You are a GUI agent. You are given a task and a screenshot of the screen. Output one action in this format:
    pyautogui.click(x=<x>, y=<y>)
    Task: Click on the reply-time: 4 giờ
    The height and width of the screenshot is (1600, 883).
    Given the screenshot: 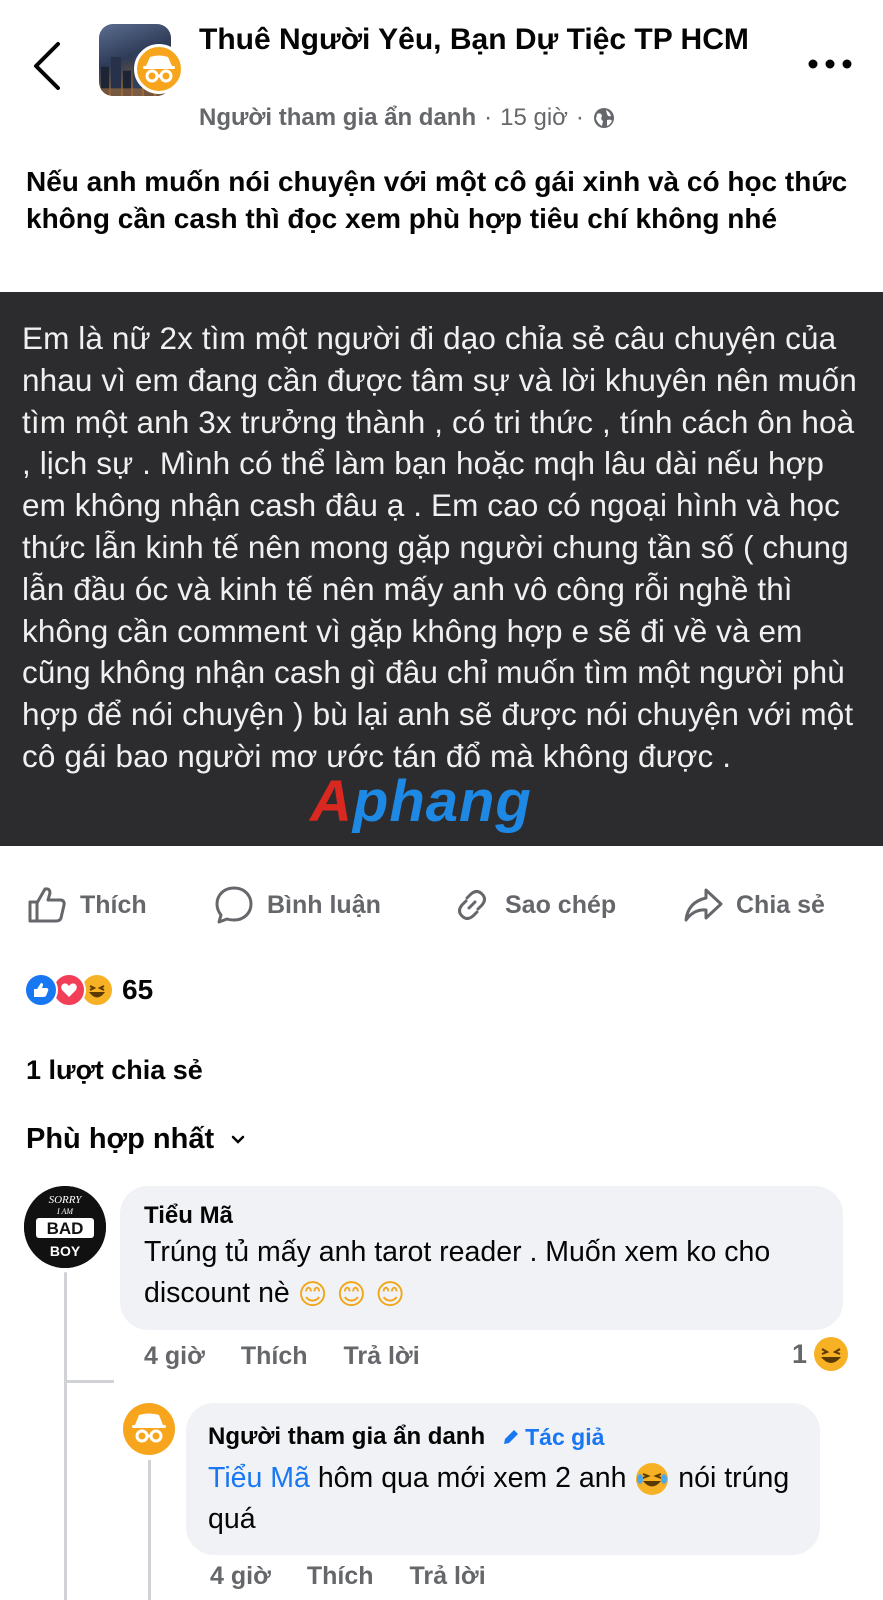 What is the action you would take?
    pyautogui.click(x=240, y=1576)
    